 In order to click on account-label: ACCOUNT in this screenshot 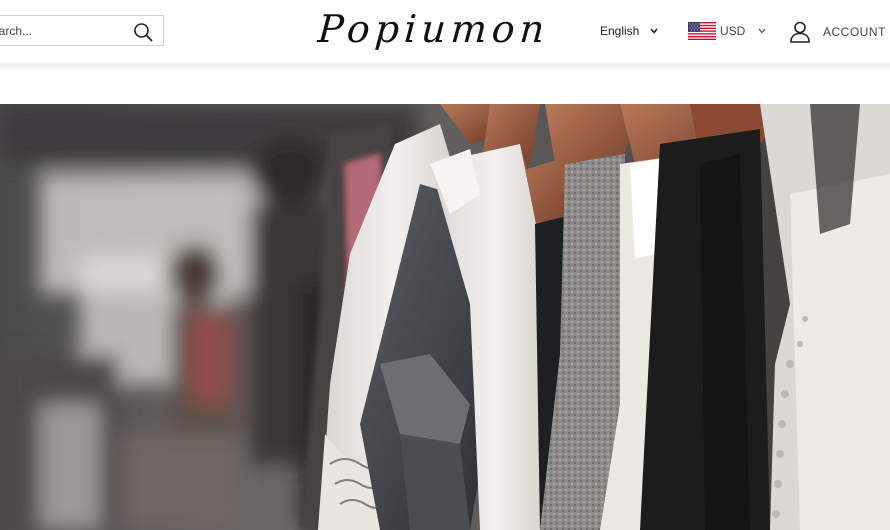, I will do `click(854, 32)`.